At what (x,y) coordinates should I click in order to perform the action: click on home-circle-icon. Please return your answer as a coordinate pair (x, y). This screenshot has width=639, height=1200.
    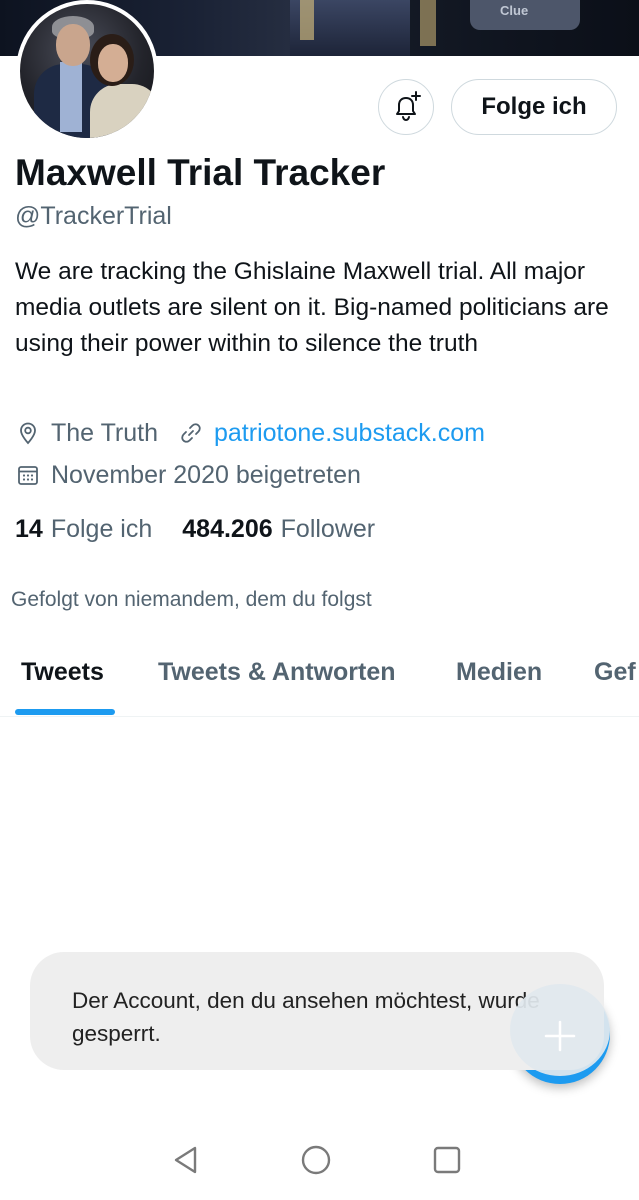
    Looking at the image, I should click on (316, 1160).